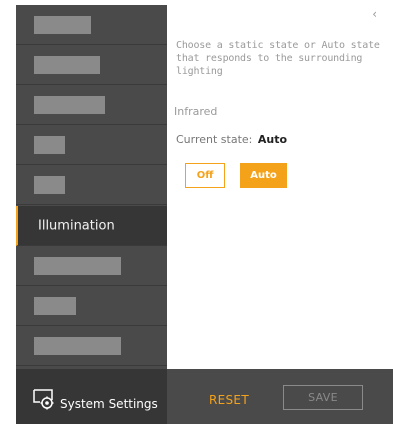  What do you see at coordinates (91, 396) in the screenshot?
I see `system-settings-button: System Settings` at bounding box center [91, 396].